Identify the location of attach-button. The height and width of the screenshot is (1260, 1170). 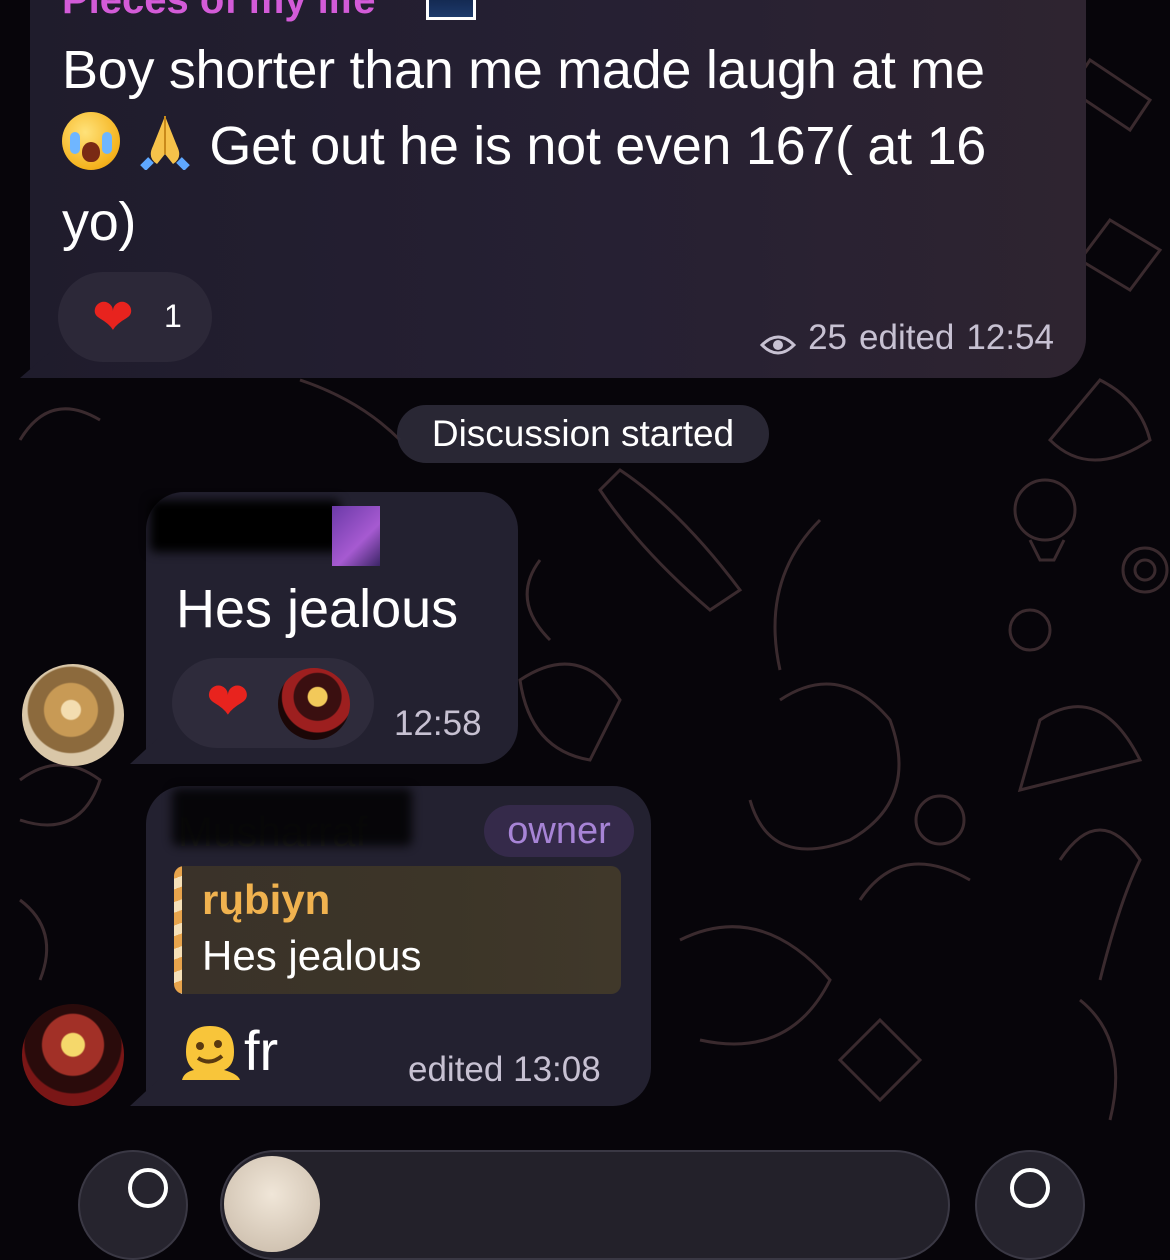
(133, 1205).